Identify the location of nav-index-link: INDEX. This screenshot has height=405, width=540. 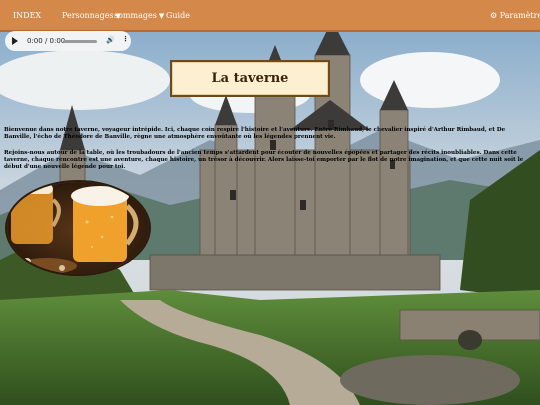
(27, 15).